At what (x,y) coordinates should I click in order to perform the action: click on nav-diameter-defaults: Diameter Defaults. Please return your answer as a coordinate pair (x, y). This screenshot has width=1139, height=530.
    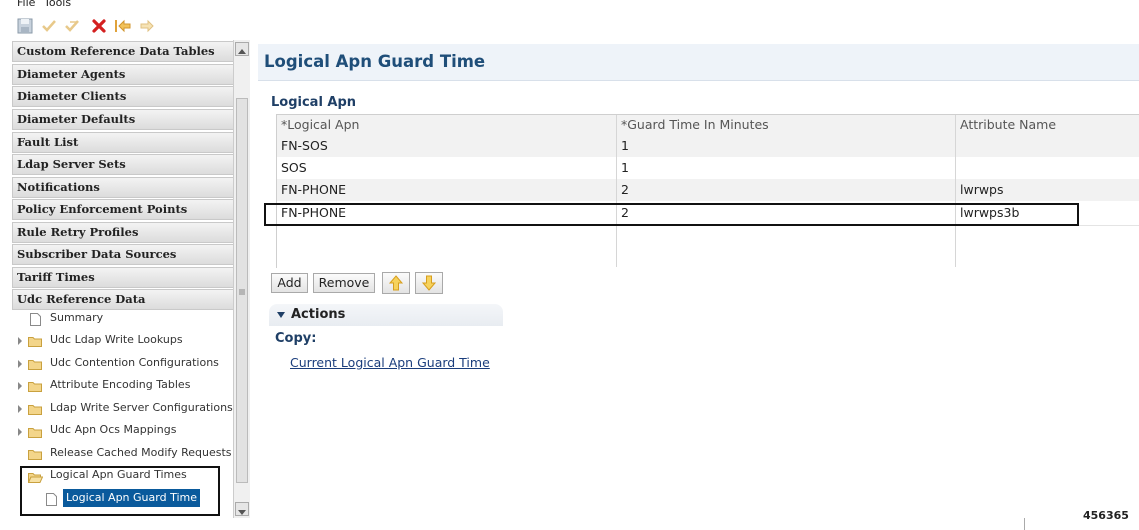
    Looking at the image, I should click on (124, 119).